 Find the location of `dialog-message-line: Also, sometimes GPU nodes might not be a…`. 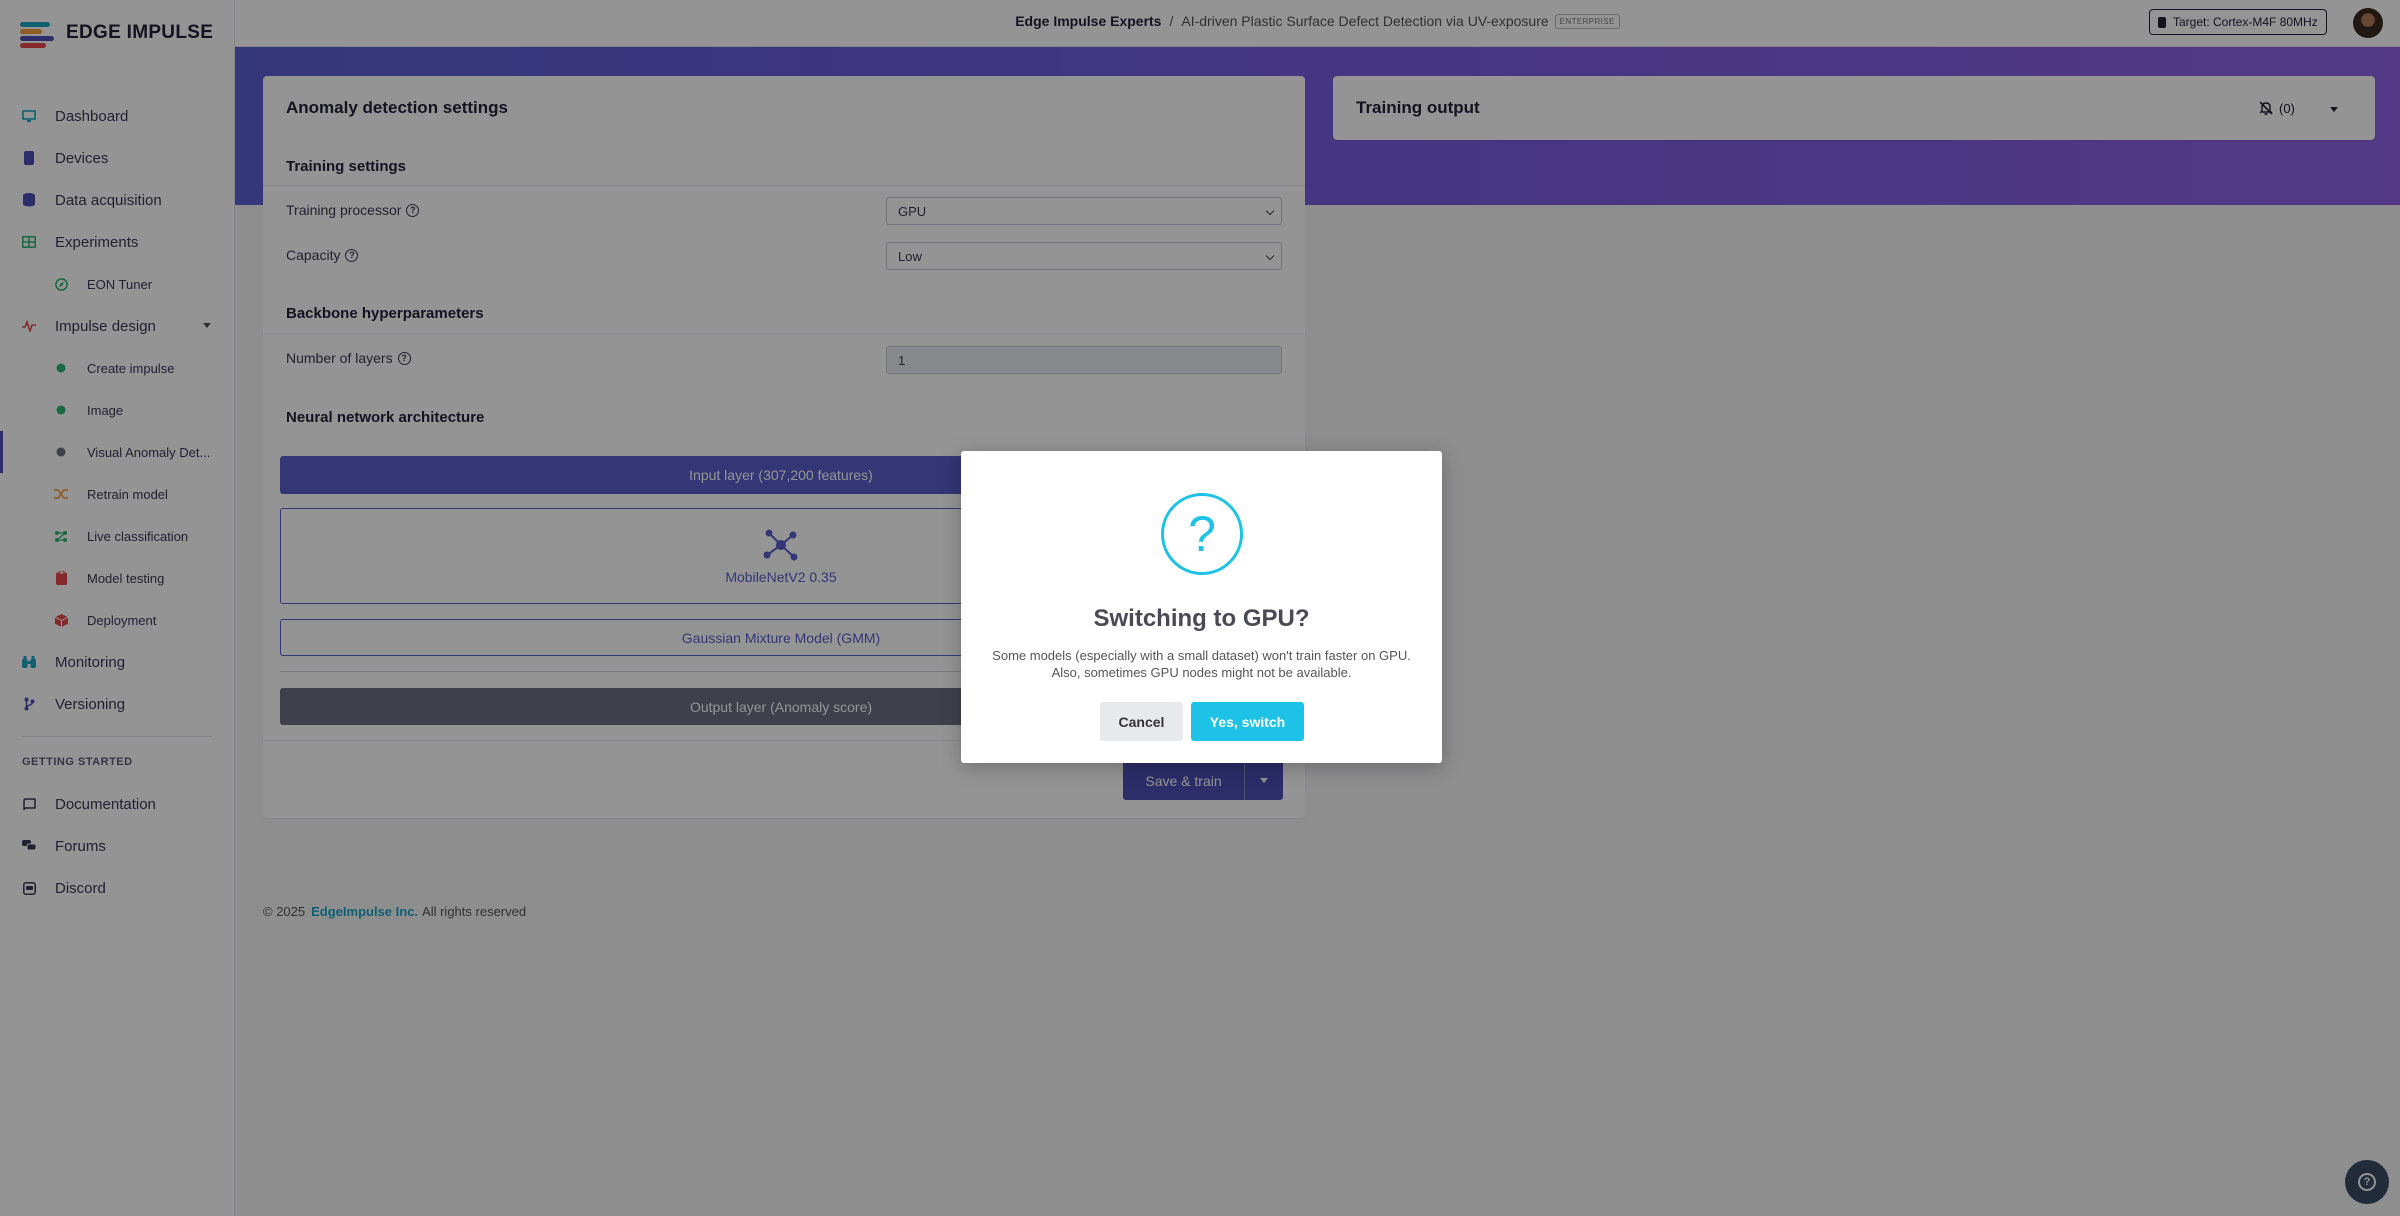

dialog-message-line: Also, sometimes GPU nodes might not be a… is located at coordinates (1201, 672).